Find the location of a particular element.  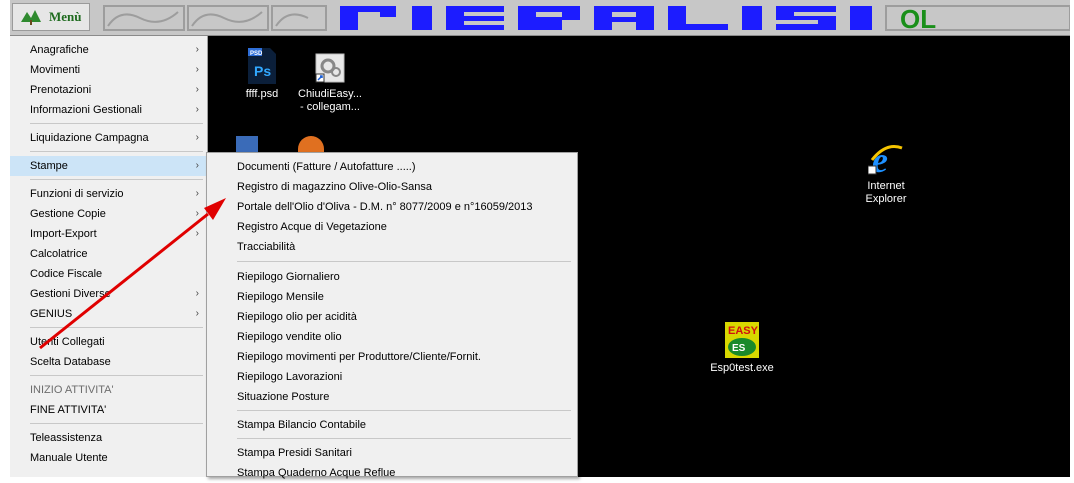

submenu-item-riepilogo-acidita: Riepilogo olio per acidità is located at coordinates (392, 317).